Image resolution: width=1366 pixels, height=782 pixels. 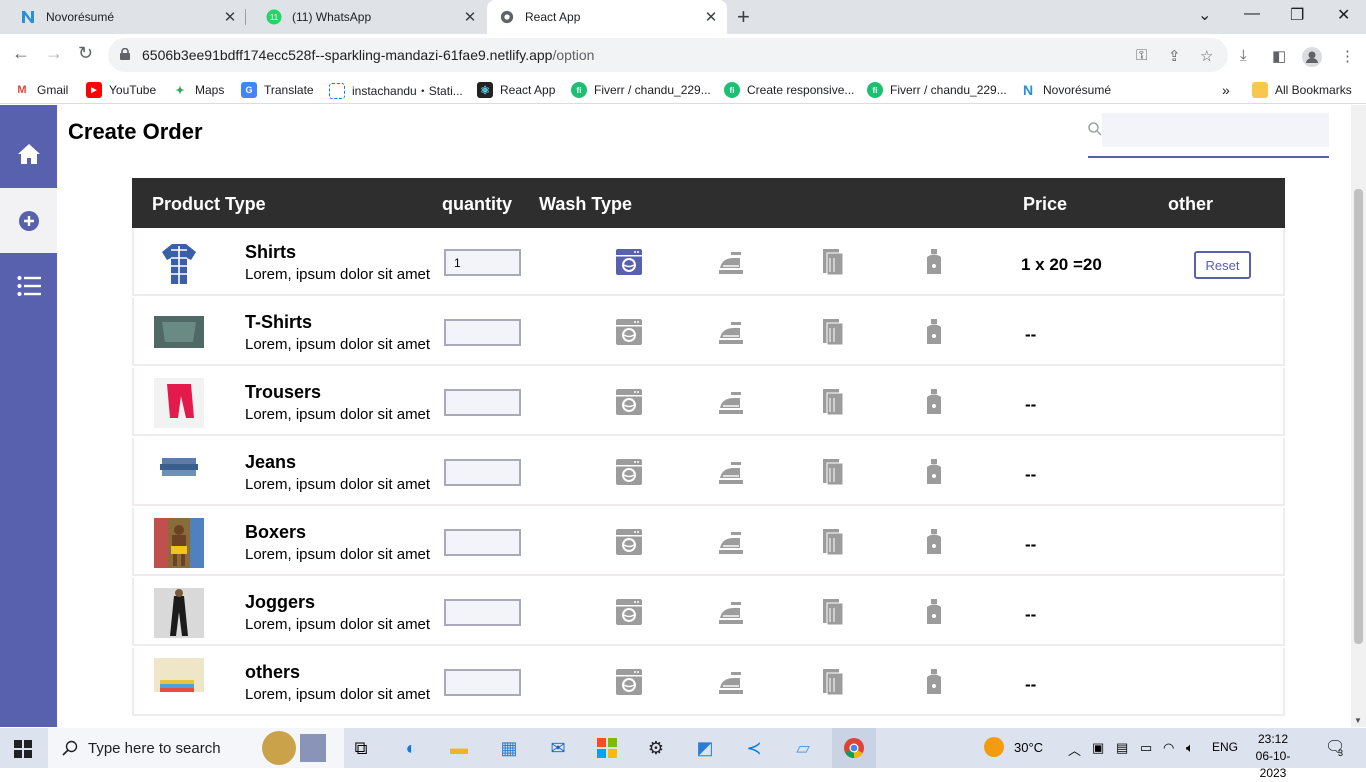 What do you see at coordinates (23, 749) in the screenshot?
I see `windows-start-icon` at bounding box center [23, 749].